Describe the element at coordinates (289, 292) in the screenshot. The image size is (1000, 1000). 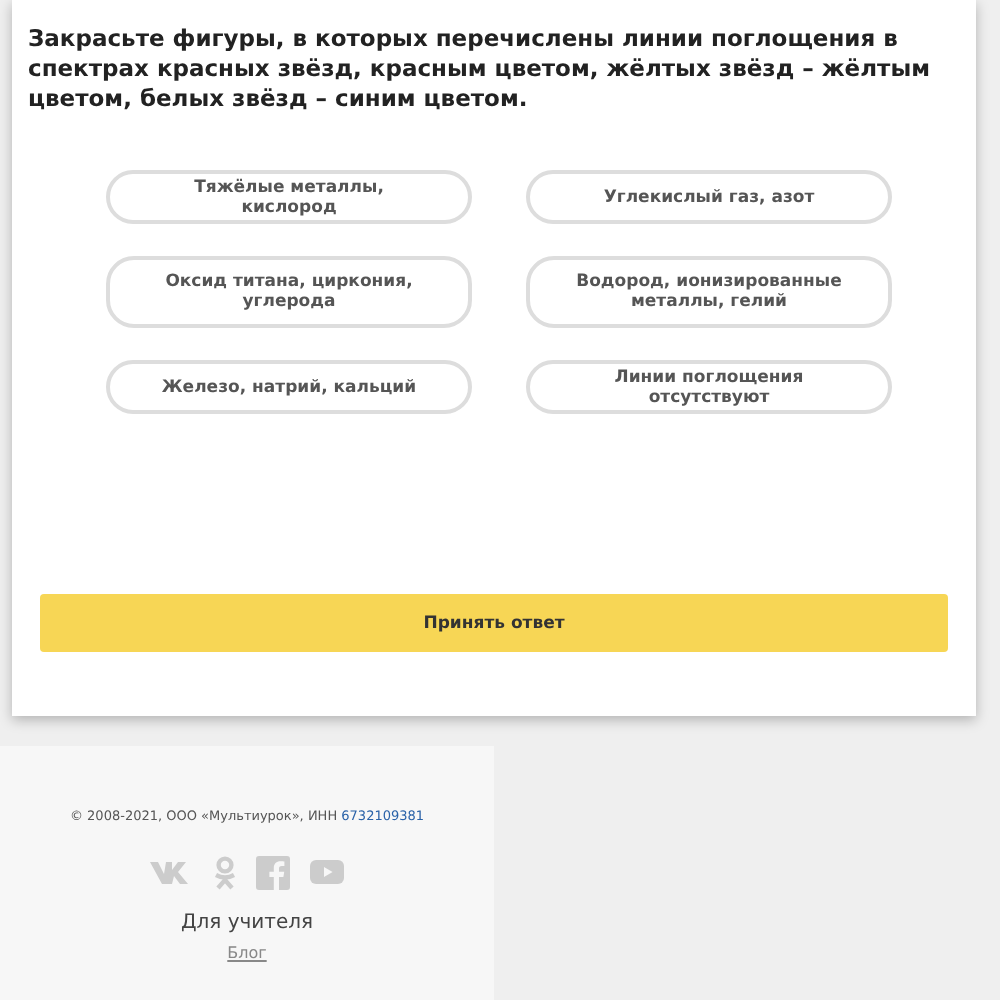
I see `answer-option: Оксид титана, циркония, углерода` at that location.